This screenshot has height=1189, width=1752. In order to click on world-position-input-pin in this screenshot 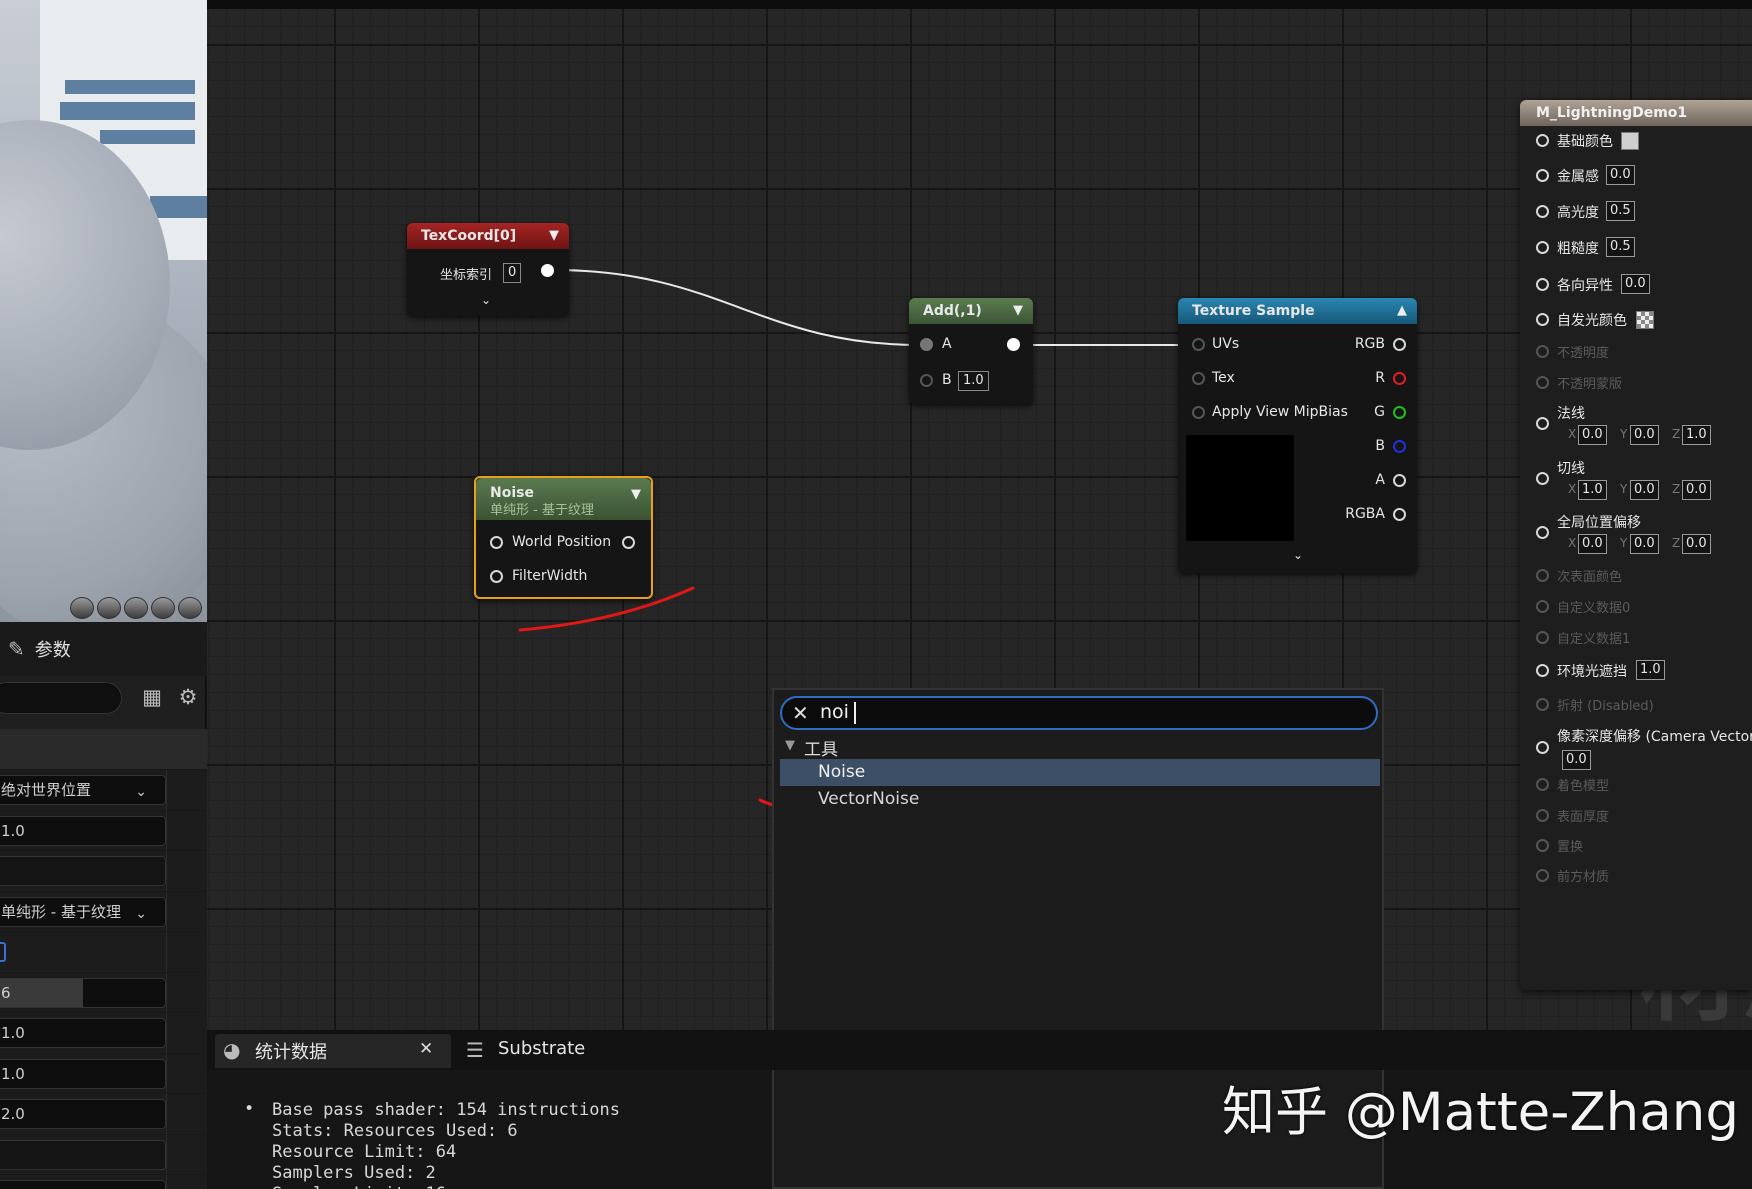, I will do `click(496, 542)`.